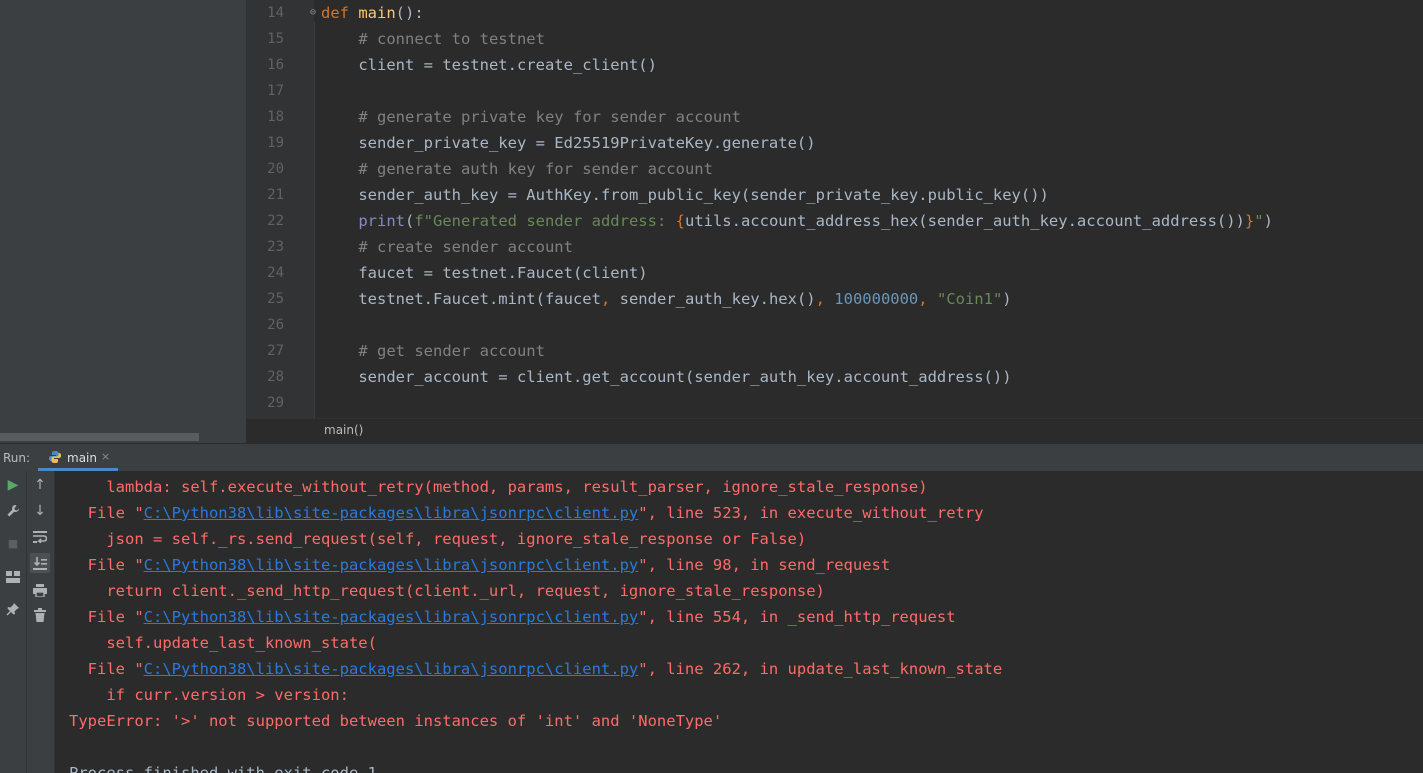 The height and width of the screenshot is (773, 1423). Describe the element at coordinates (275, 273) in the screenshot. I see `line-number: 24` at that location.